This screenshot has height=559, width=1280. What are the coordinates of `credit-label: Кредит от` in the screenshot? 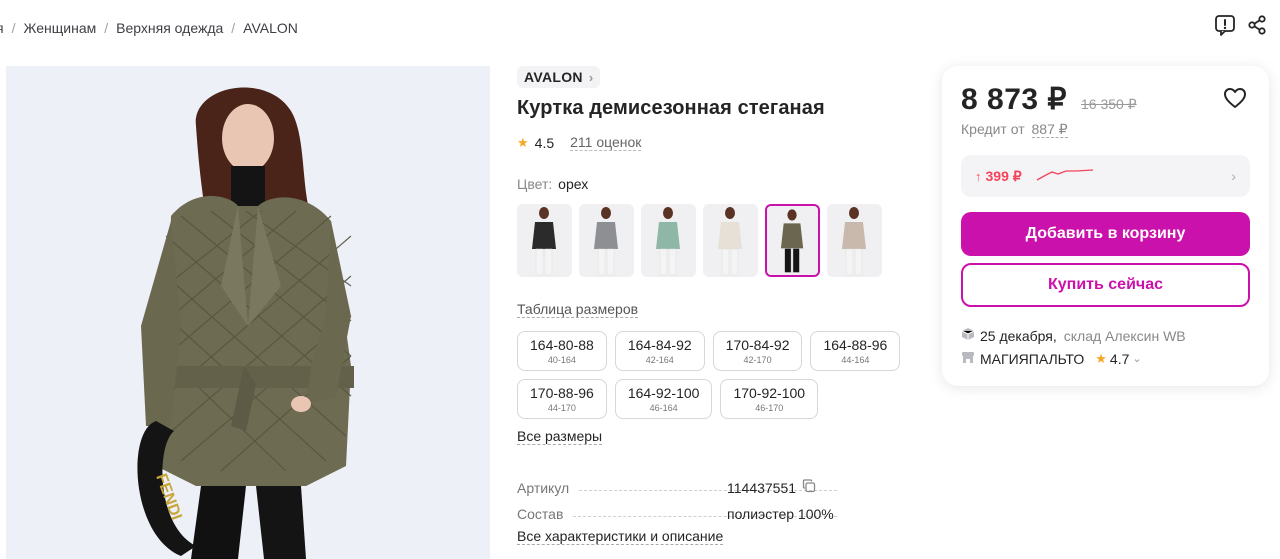 It's located at (993, 129).